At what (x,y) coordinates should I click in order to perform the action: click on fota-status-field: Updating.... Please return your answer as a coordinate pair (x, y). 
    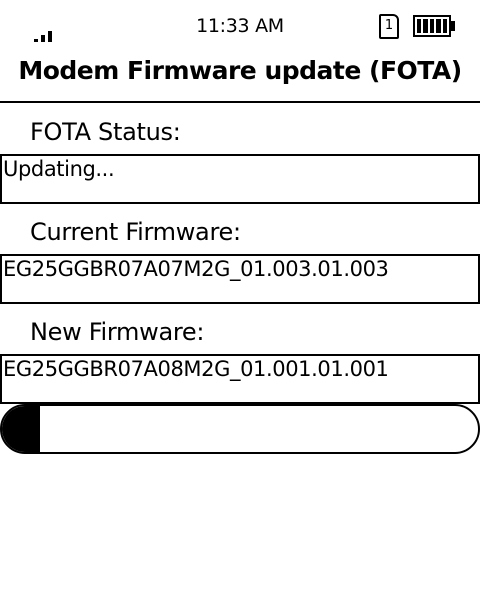
    Looking at the image, I should click on (240, 179).